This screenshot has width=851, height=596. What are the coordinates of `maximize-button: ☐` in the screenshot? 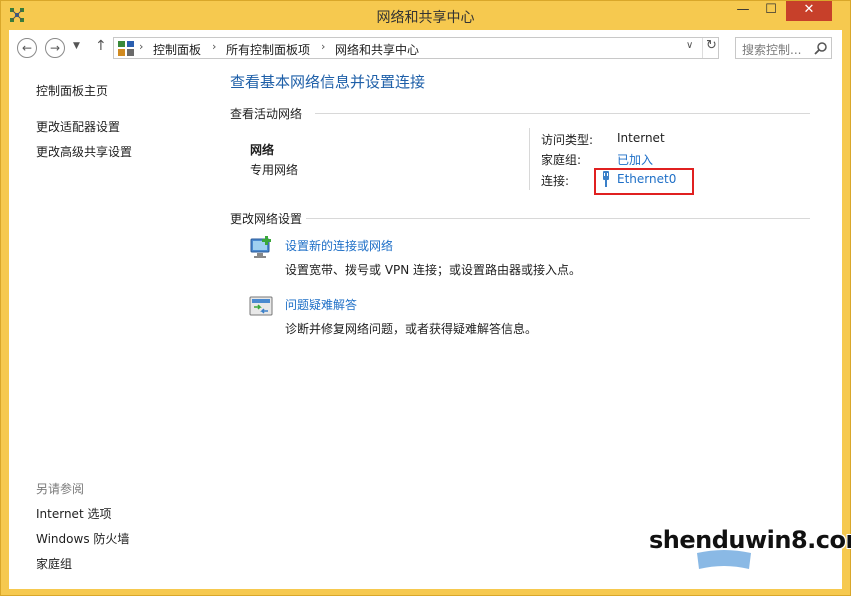 It's located at (771, 11).